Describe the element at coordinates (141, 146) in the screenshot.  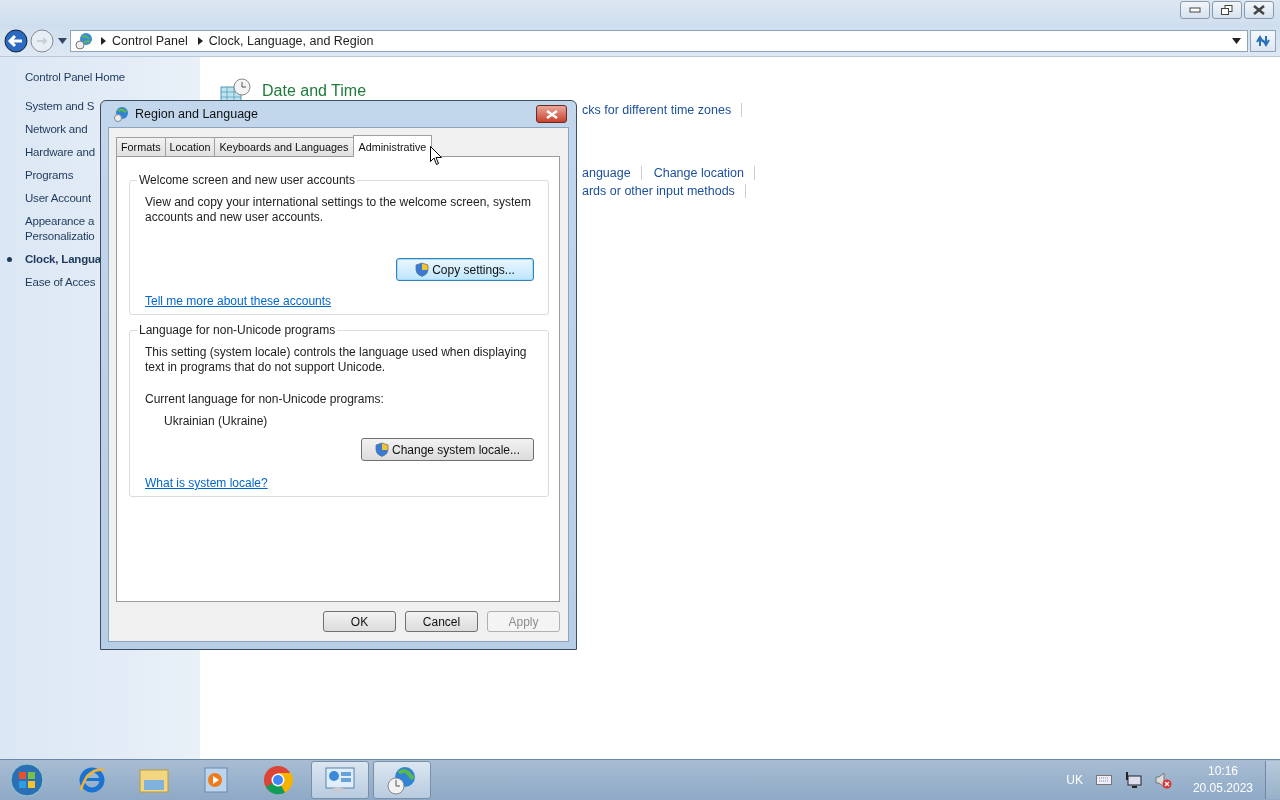
I see `tab: Formats` at that location.